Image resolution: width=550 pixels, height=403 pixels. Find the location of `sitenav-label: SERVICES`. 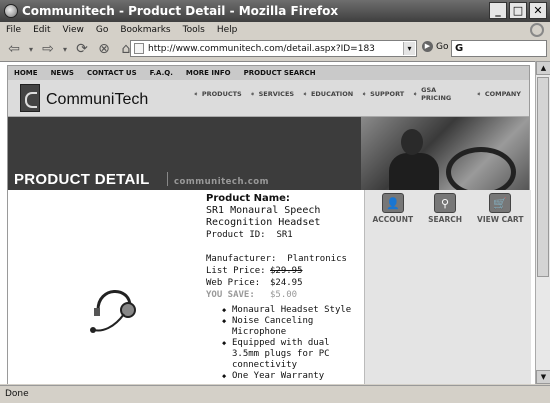

sitenav-label: SERVICES is located at coordinates (276, 94).